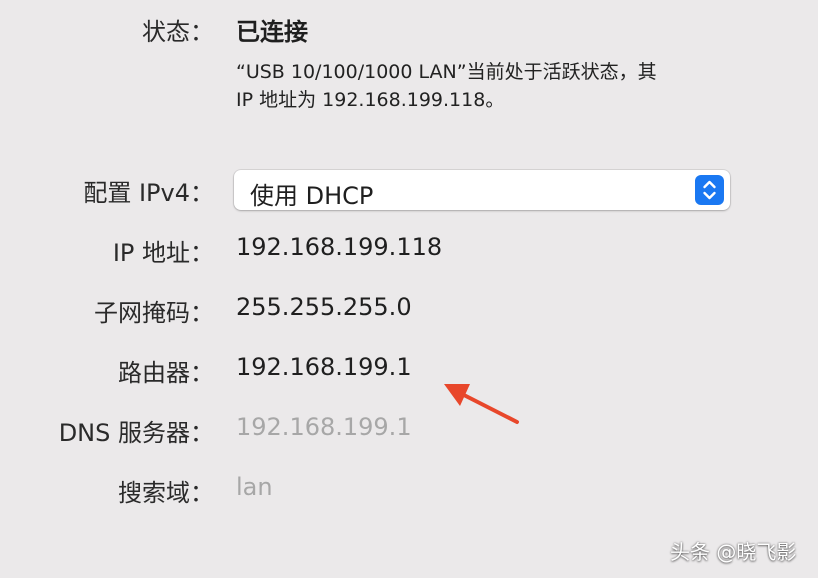  What do you see at coordinates (166, 493) in the screenshot?
I see `search-domain-label: 搜索域：` at bounding box center [166, 493].